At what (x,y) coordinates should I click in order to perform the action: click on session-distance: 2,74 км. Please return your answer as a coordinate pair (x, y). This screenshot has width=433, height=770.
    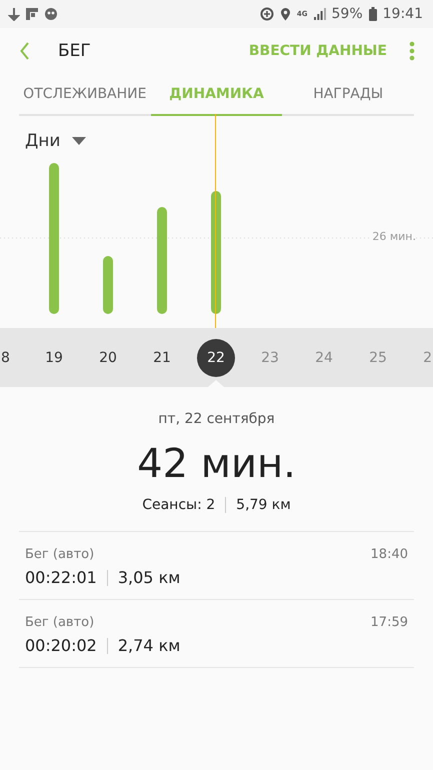
    Looking at the image, I should click on (149, 645).